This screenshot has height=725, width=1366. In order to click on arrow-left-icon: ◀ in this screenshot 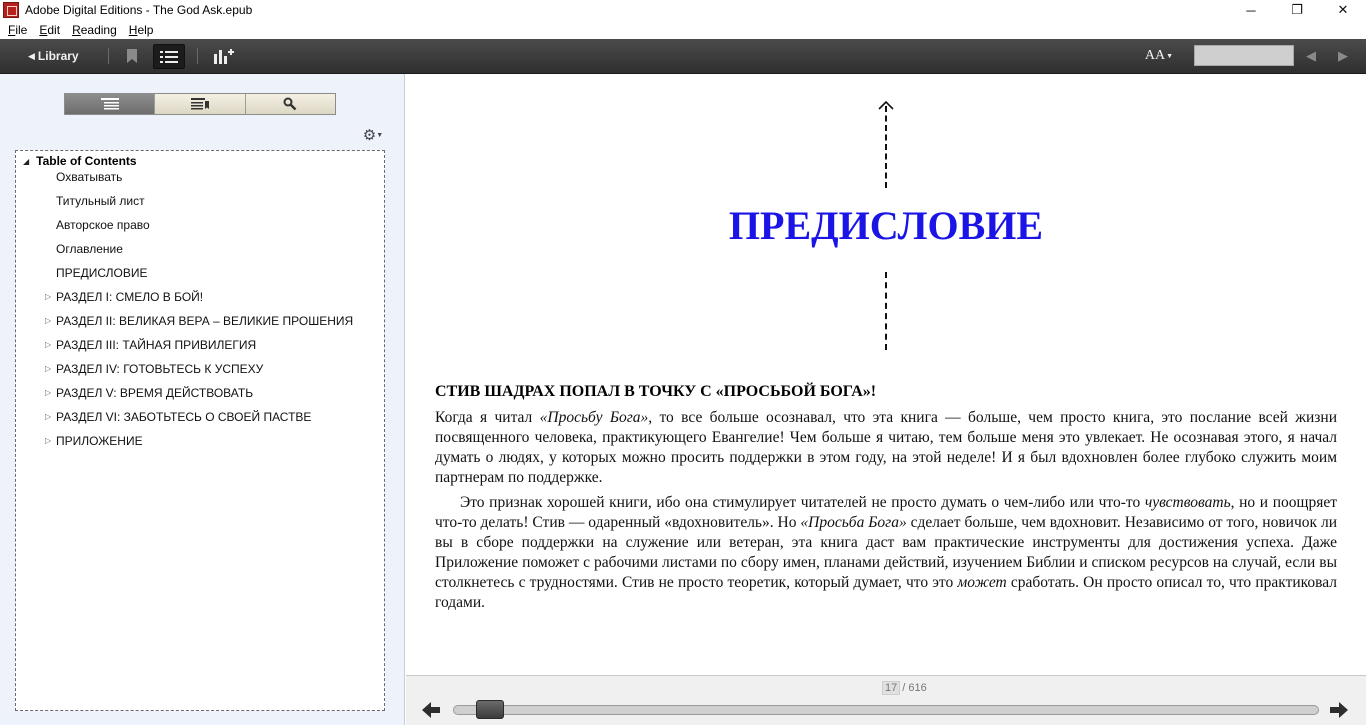, I will do `click(1311, 55)`.